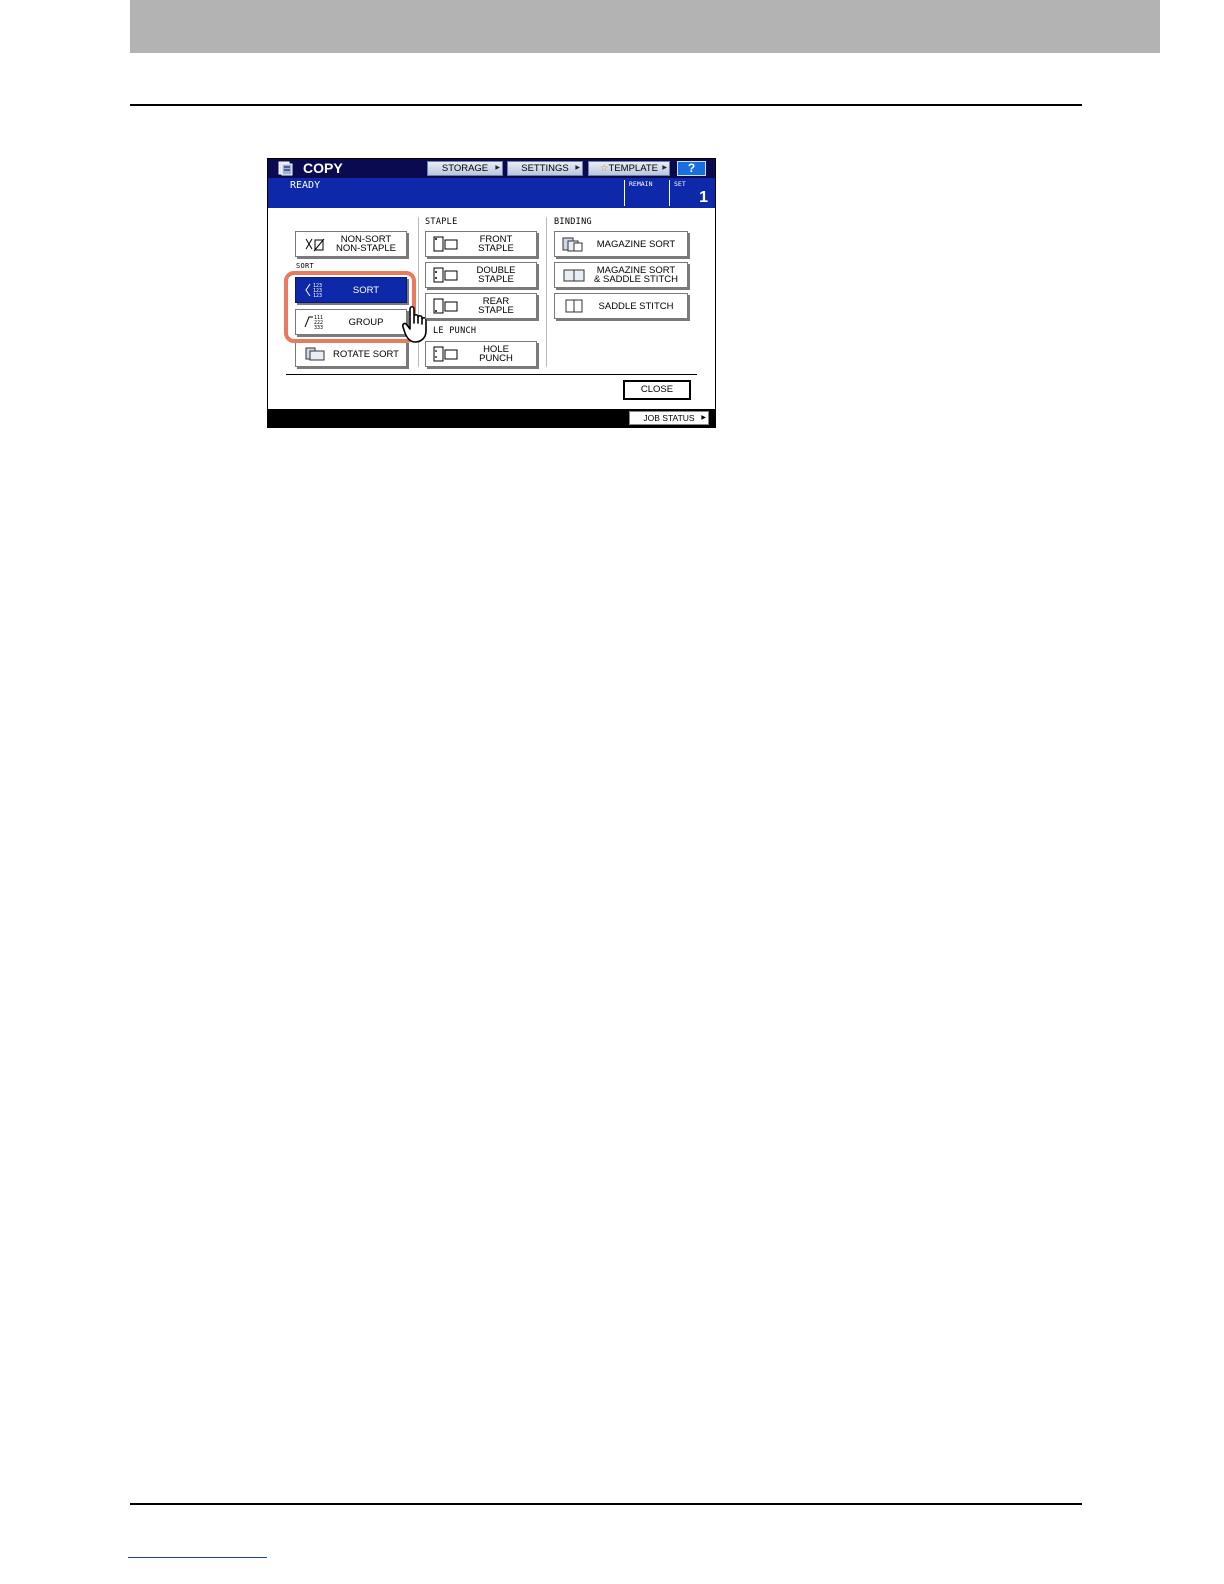 The height and width of the screenshot is (1584, 1224). I want to click on hole-punch-label: HOLE PUNCH, so click(496, 354).